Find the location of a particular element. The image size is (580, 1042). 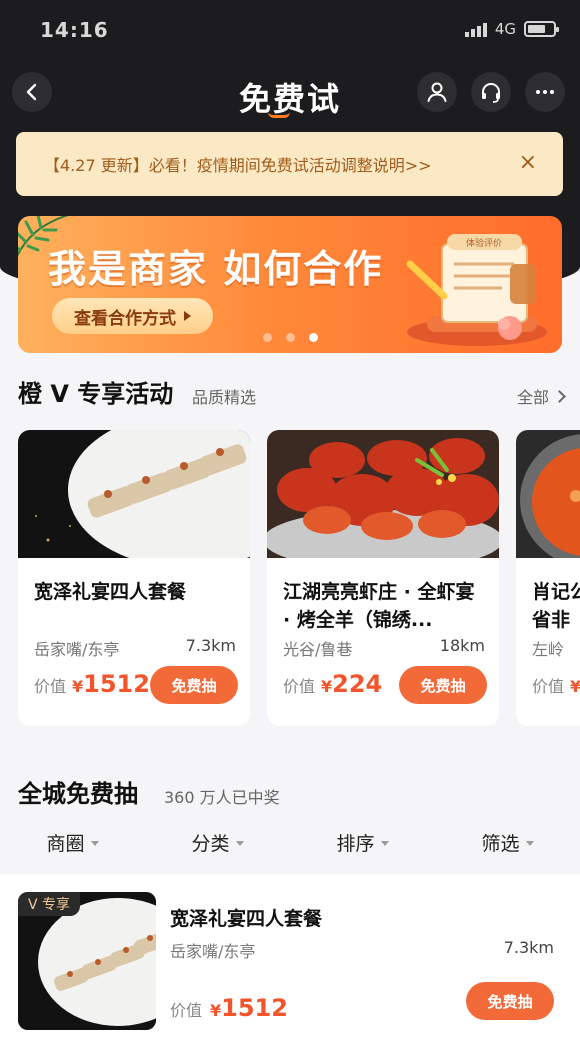

promo-banner: 我是商家 如何合作 查看合作方式 体验评价 is located at coordinates (290, 284).